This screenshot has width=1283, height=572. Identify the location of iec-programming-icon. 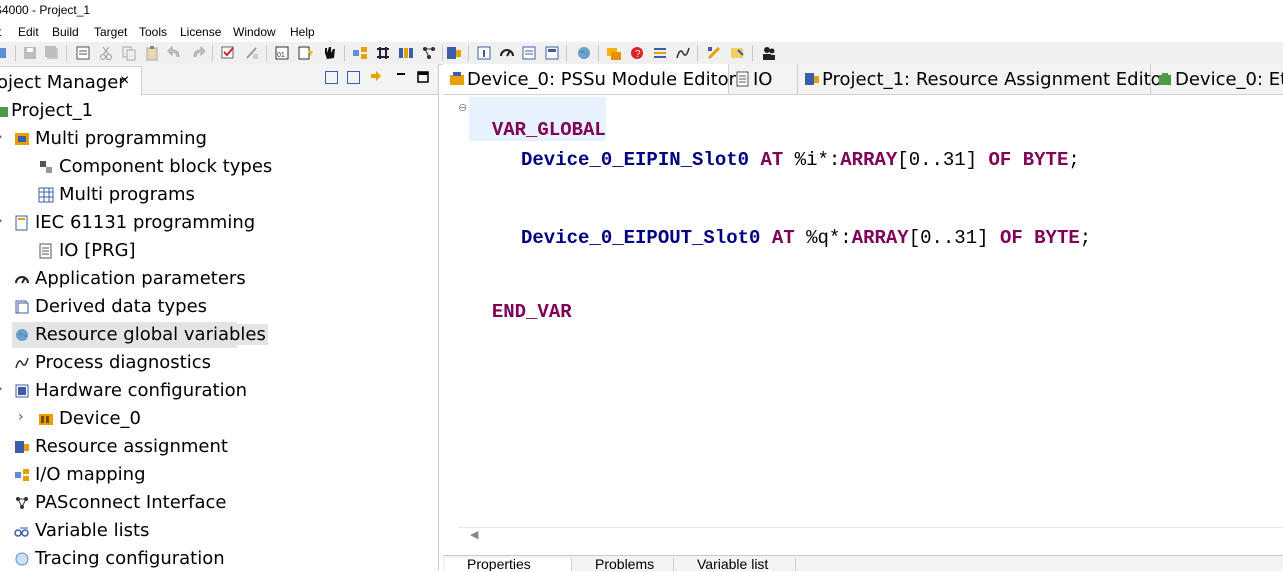
(21, 223).